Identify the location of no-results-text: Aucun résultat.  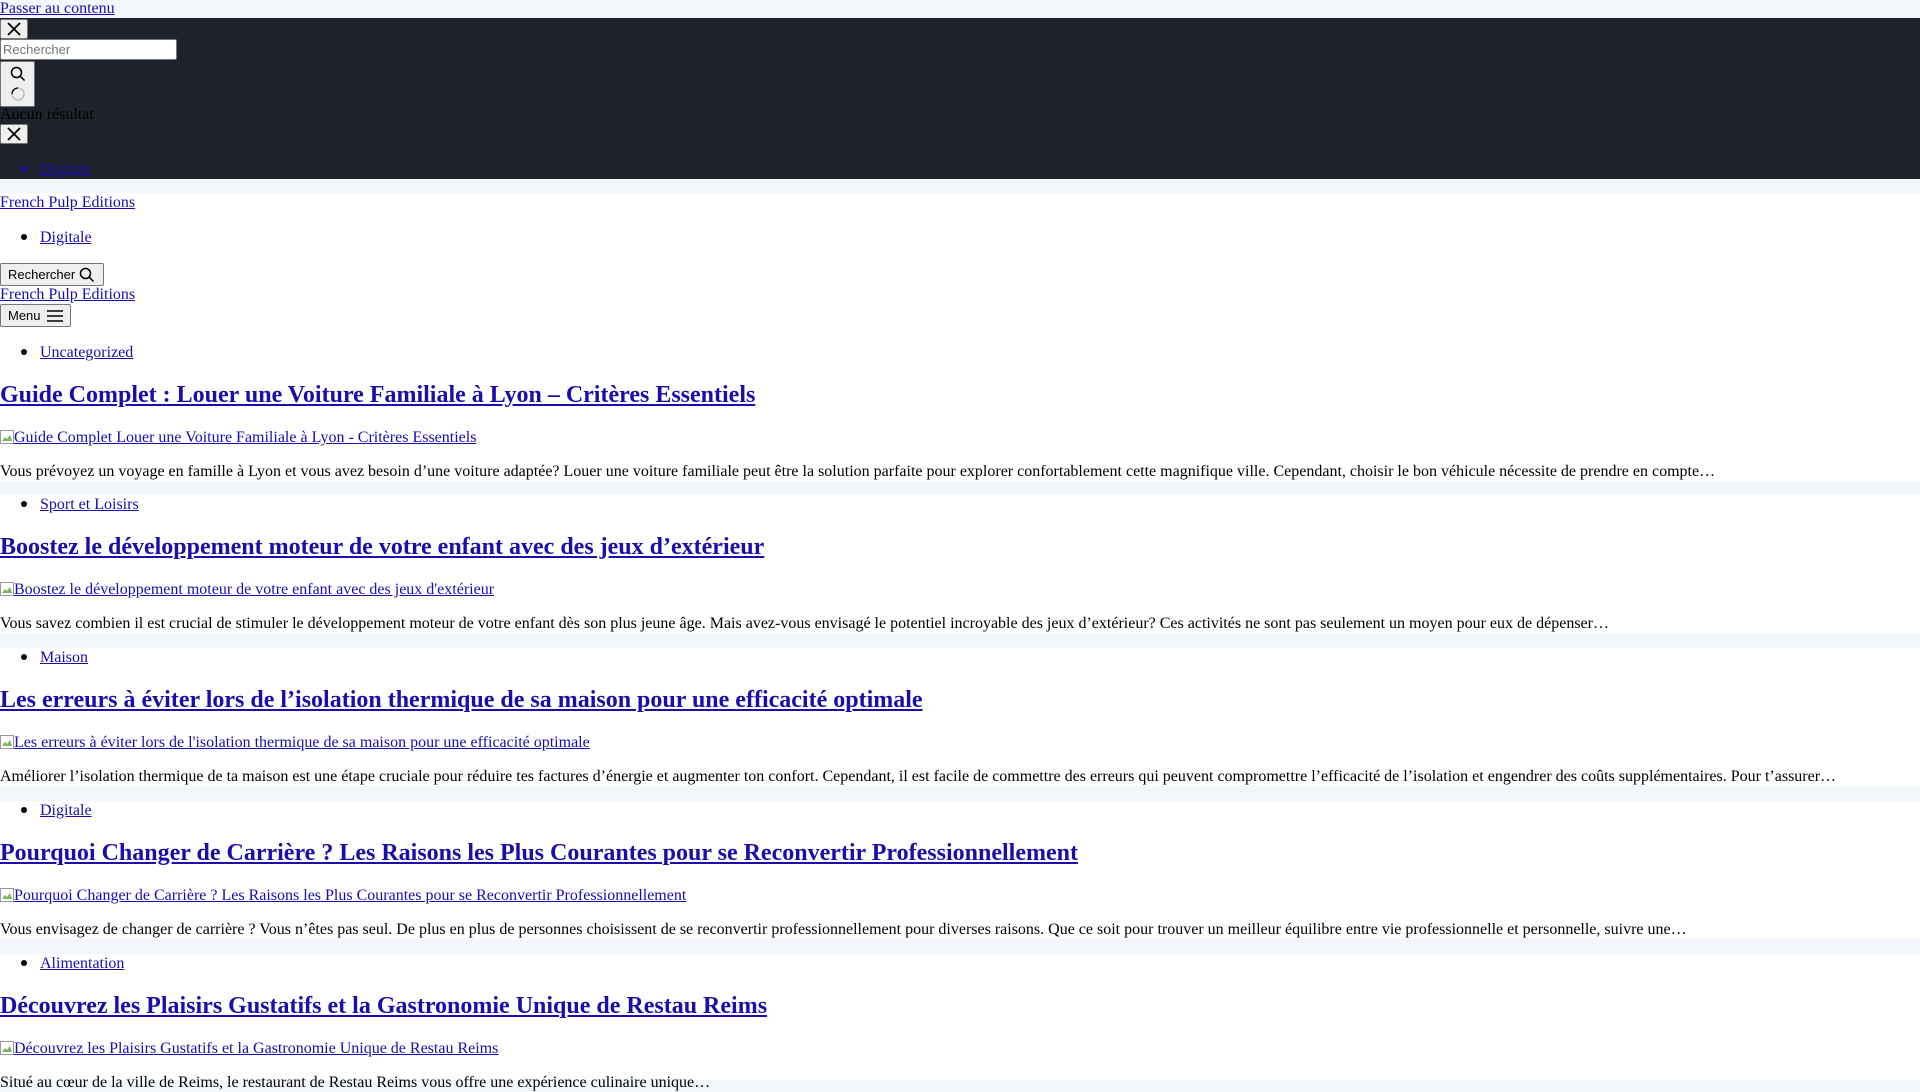
(47, 114).